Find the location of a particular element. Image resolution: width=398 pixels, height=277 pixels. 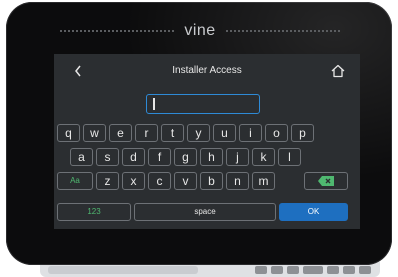

key-k: k is located at coordinates (263, 157).